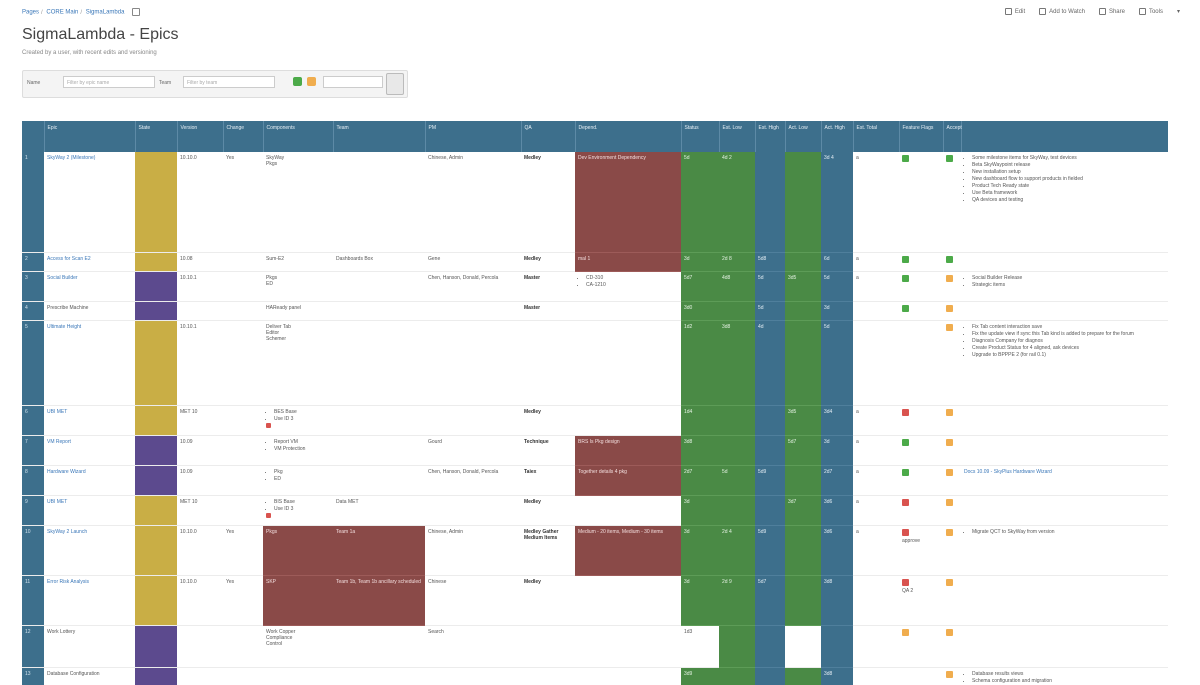 This screenshot has width=1200, height=685. I want to click on epic-cell: UBI MET, so click(89, 510).